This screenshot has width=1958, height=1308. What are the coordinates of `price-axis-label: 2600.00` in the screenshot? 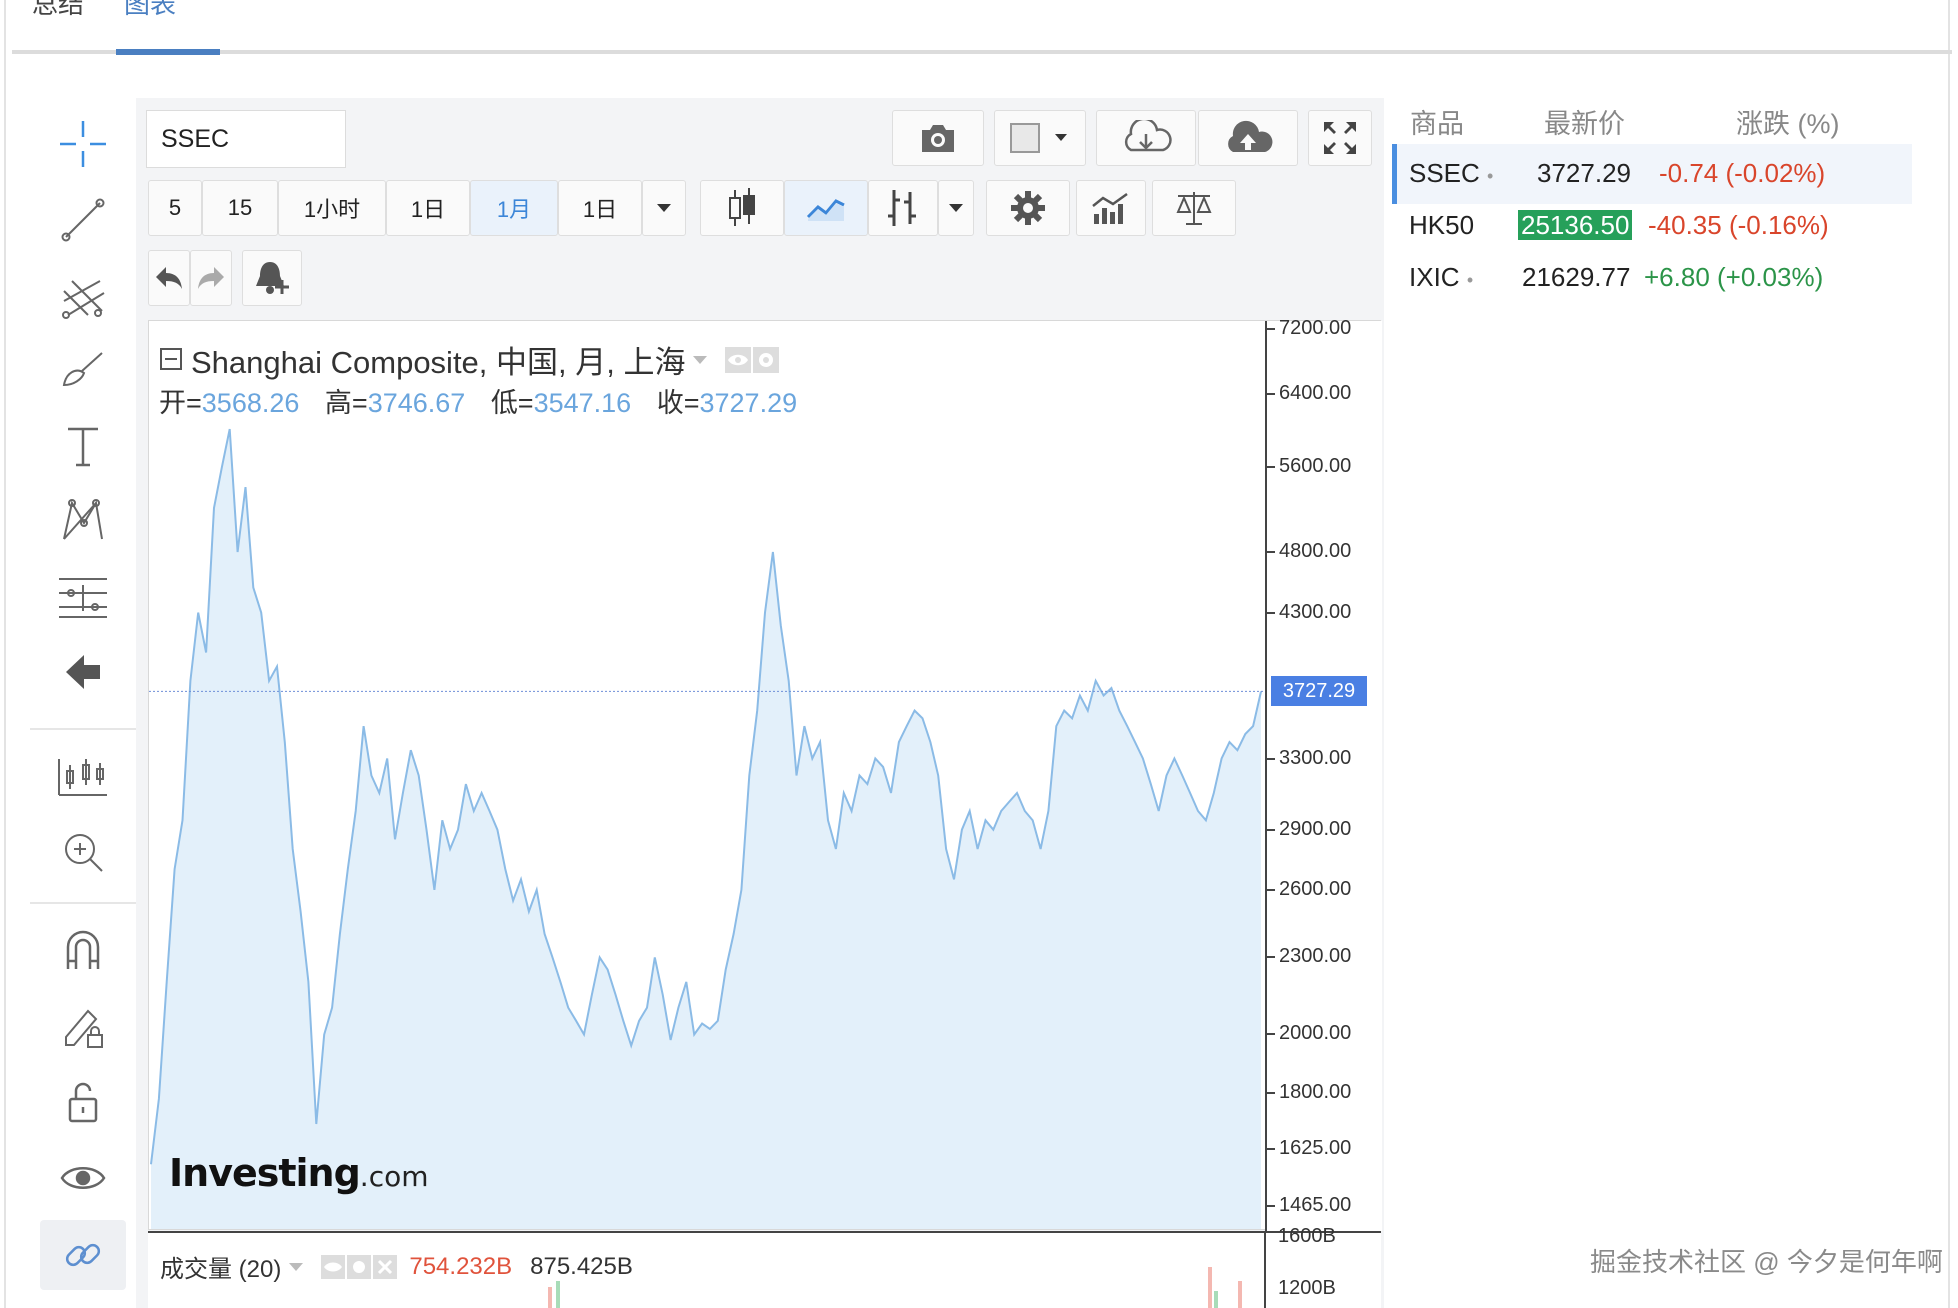 It's located at (1315, 888).